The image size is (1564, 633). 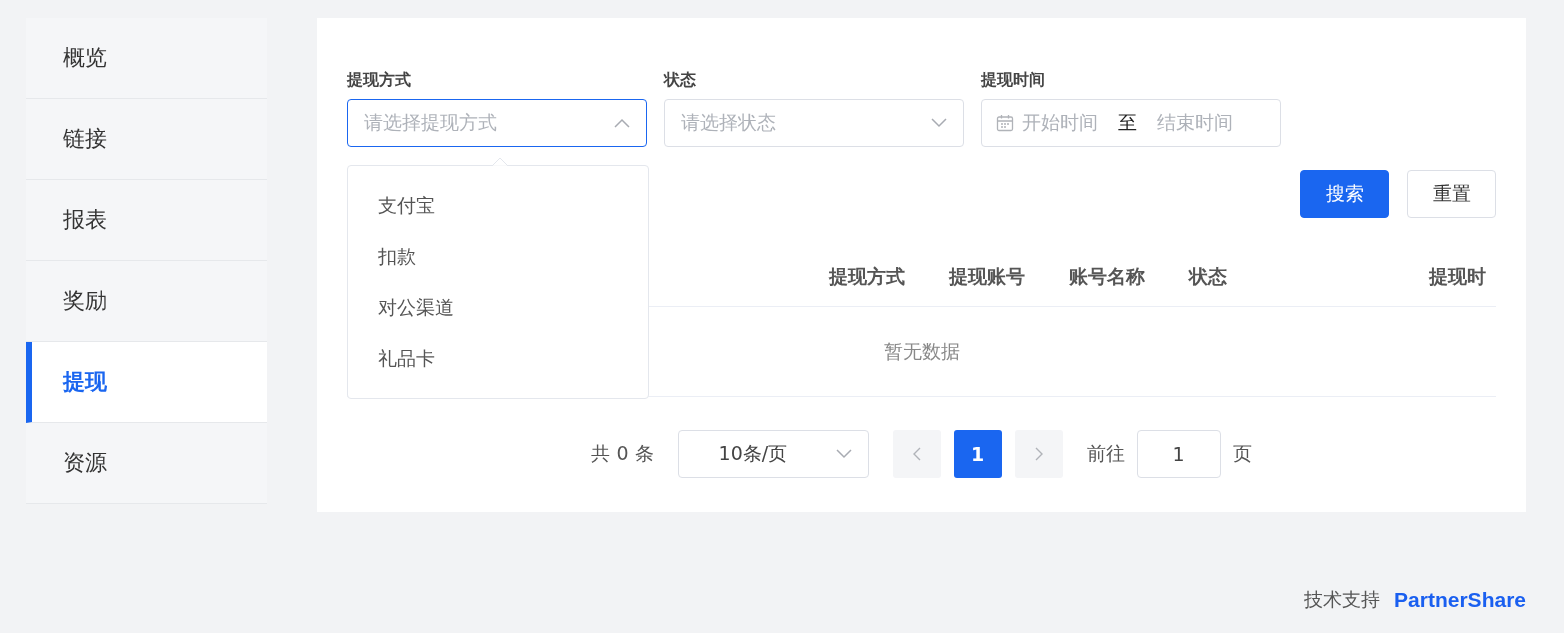 What do you see at coordinates (1107, 276) in the screenshot?
I see `column-header: 账号名称` at bounding box center [1107, 276].